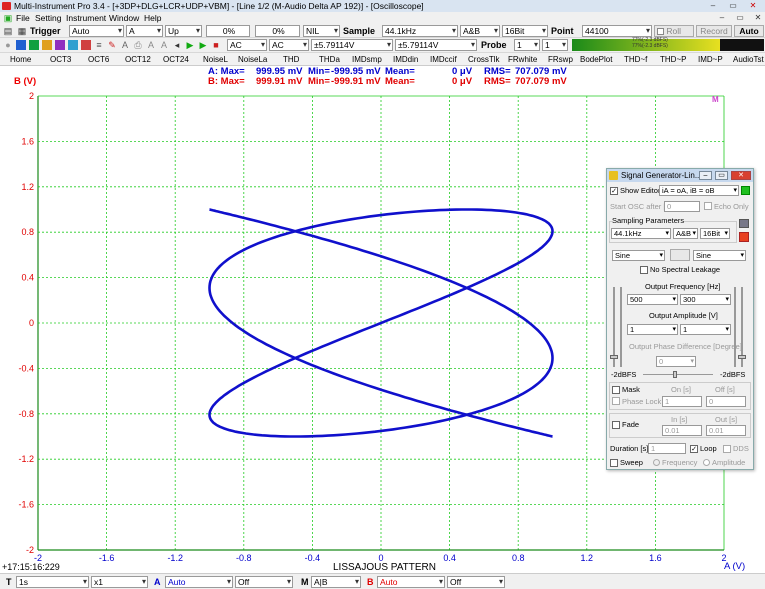 The height and width of the screenshot is (589, 765). I want to click on tab-home: Home, so click(20, 59).